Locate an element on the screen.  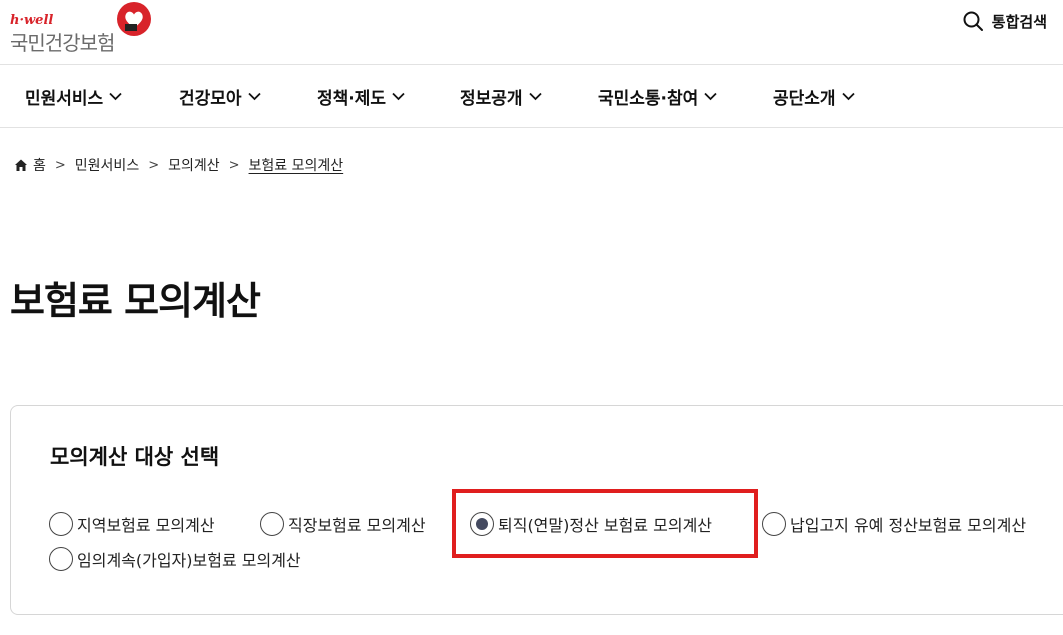
breadcrumb: 홈 > 민원서비스 > 모의계산 > 보험료 모의계산 is located at coordinates (178, 165).